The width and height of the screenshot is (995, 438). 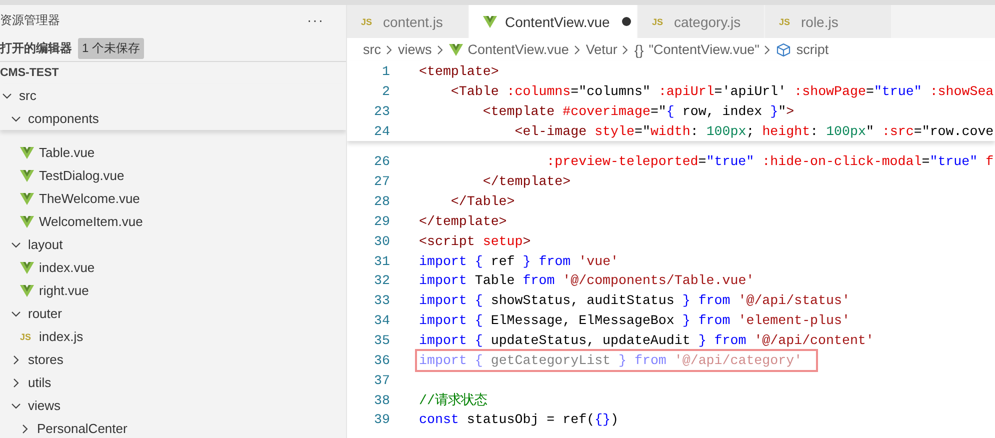 I want to click on file-tree-item: JS index.js, so click(x=173, y=336).